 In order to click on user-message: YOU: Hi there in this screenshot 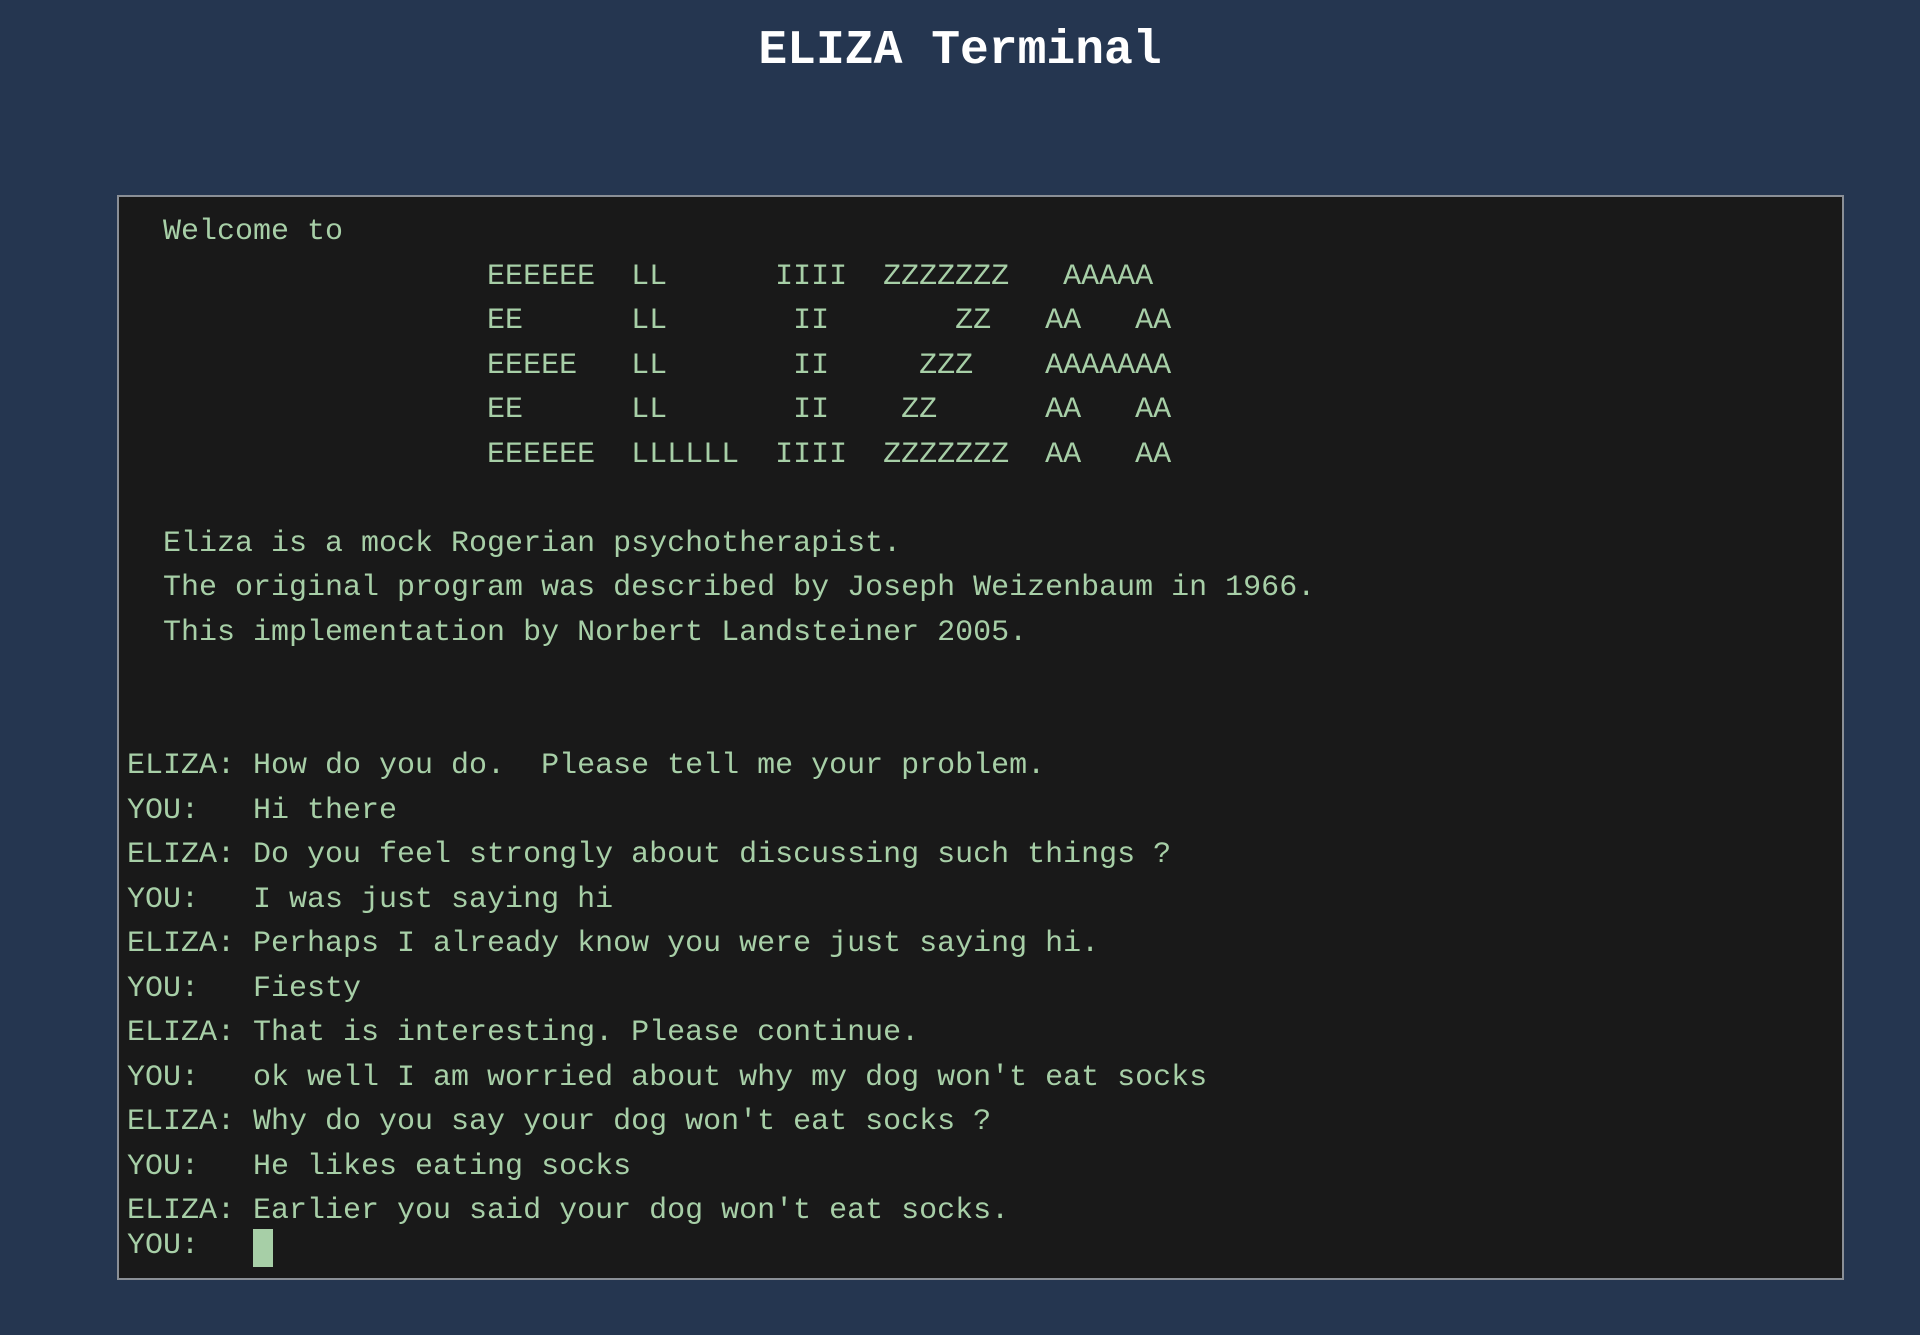, I will do `click(262, 810)`.